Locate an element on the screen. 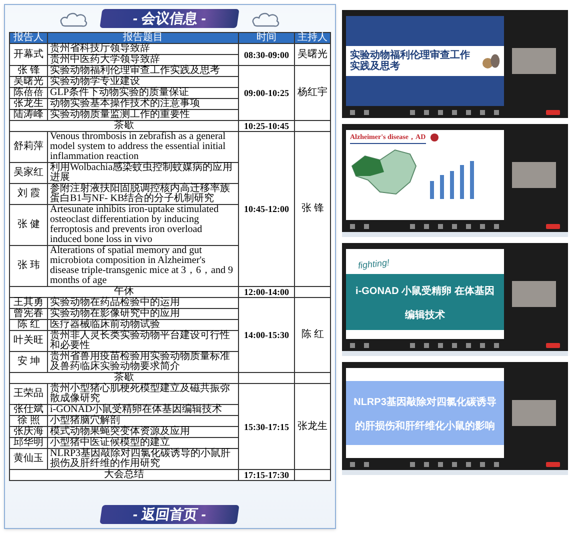 The width and height of the screenshot is (576, 533). host-name: 陈 红 is located at coordinates (312, 334).